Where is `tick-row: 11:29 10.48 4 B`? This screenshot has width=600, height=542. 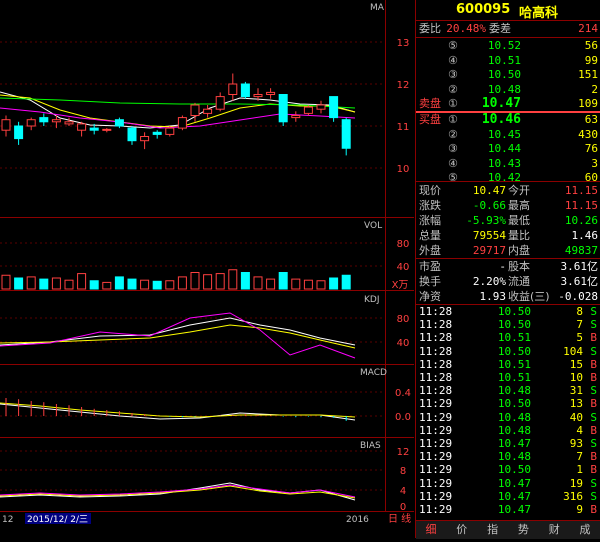
tick-row: 11:29 10.48 4 B is located at coordinates (508, 430).